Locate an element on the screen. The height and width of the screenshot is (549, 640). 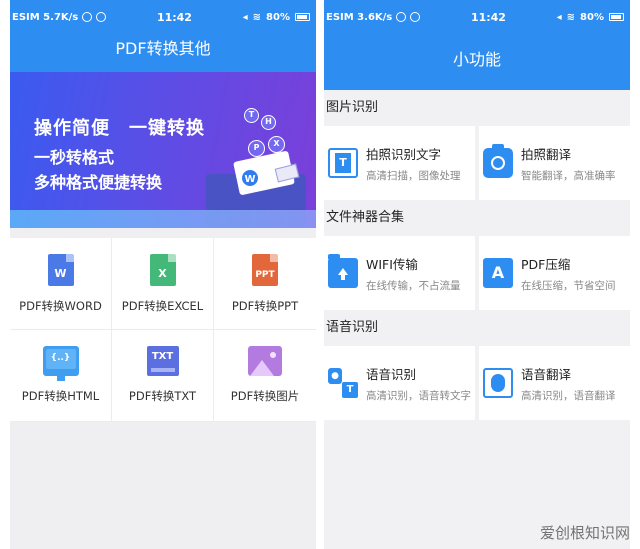
ppt-file-icon: PPT is located at coordinates (265, 270).